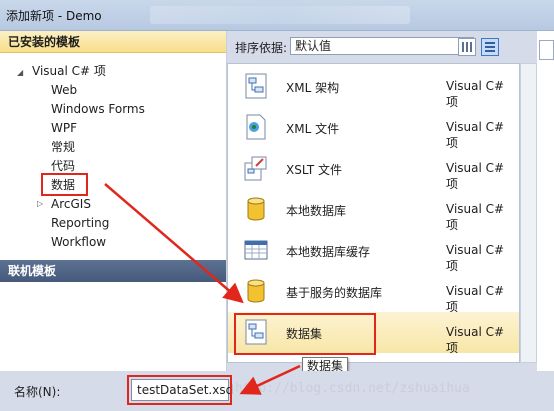 The width and height of the screenshot is (554, 411). I want to click on arrow-to-name-input, so click(270, 379).